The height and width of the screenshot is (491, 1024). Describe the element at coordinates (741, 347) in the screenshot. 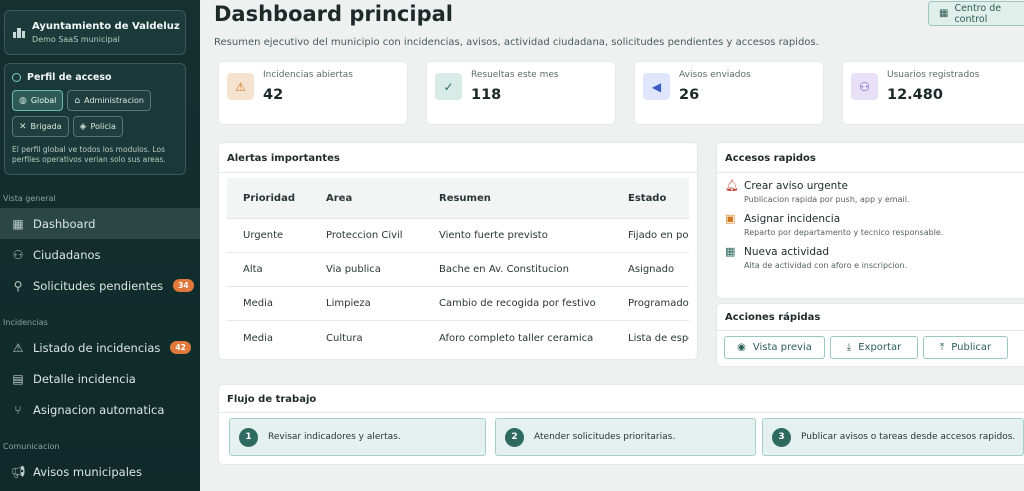

I see `eye-icon: ◉` at that location.